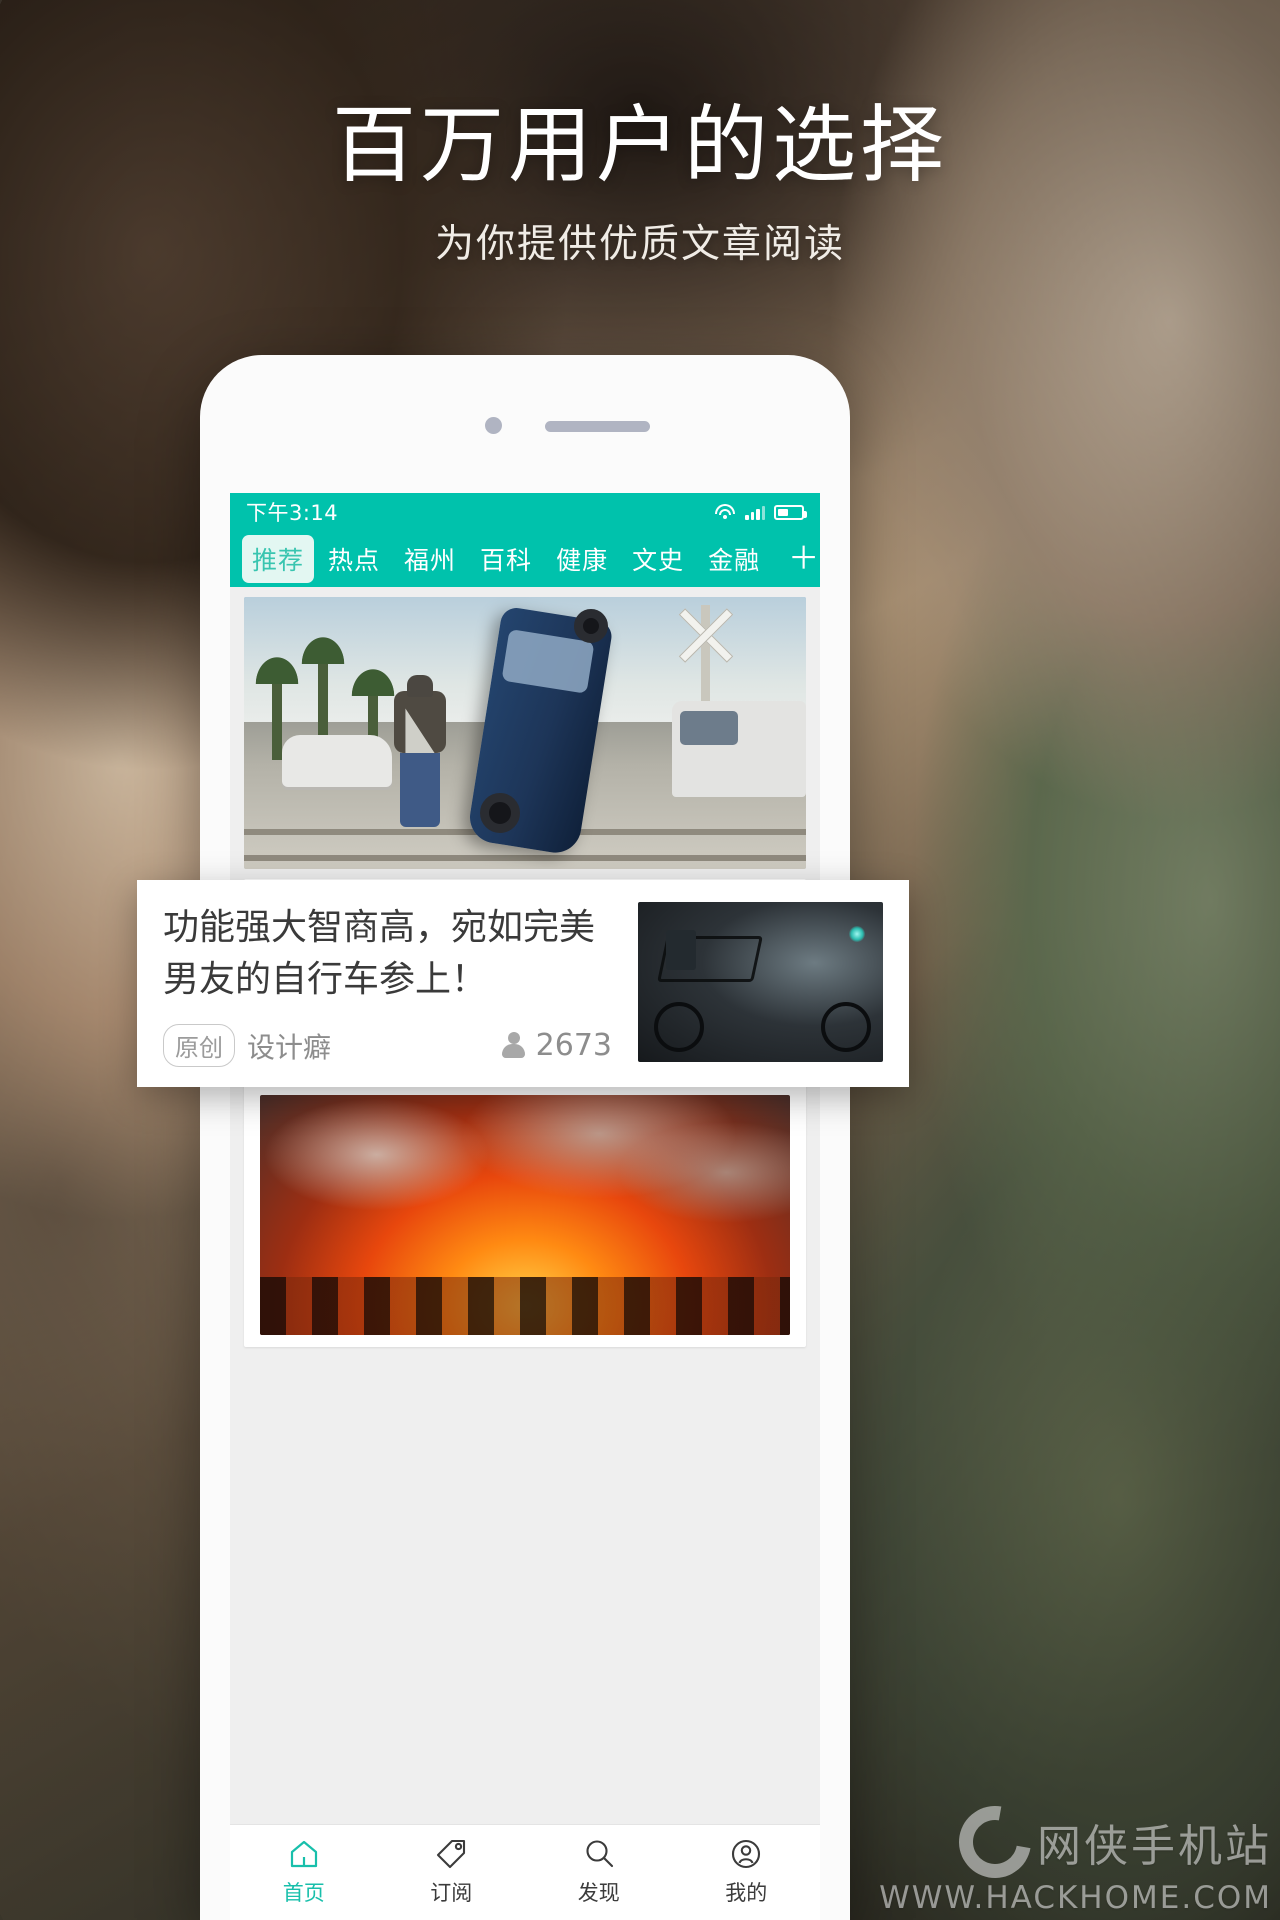  Describe the element at coordinates (525, 1169) in the screenshot. I see `big-image-smoke` at that location.